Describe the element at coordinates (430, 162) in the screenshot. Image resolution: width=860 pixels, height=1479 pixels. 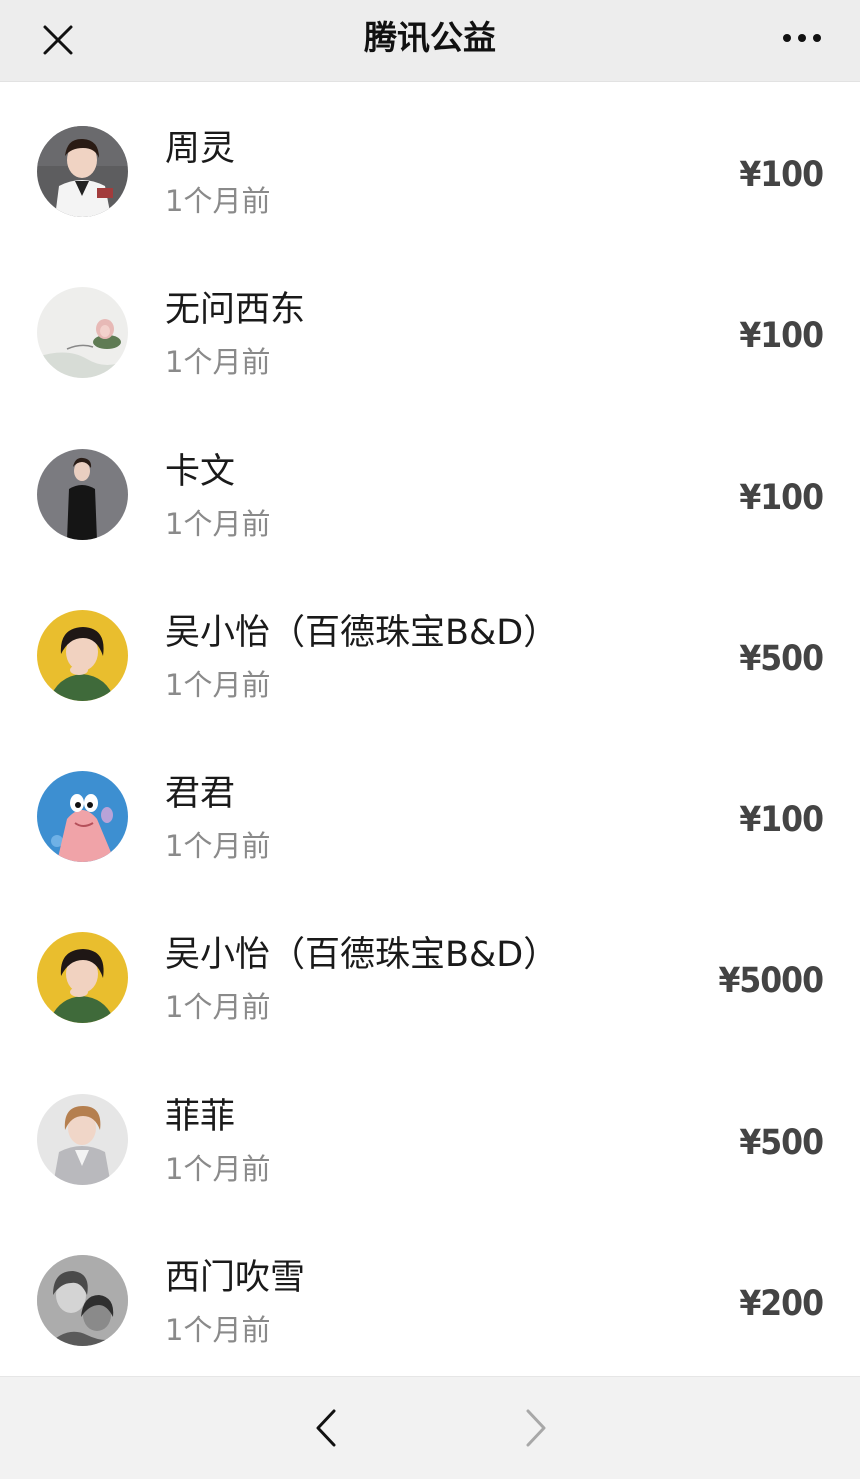
I see `list-item: 周灵 1个月前 ¥100` at that location.